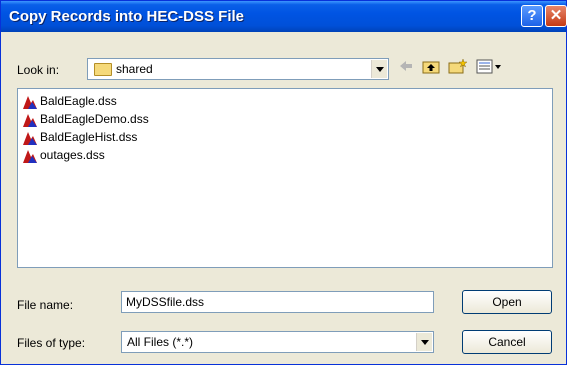  I want to click on up-folder-icon, so click(431, 68).